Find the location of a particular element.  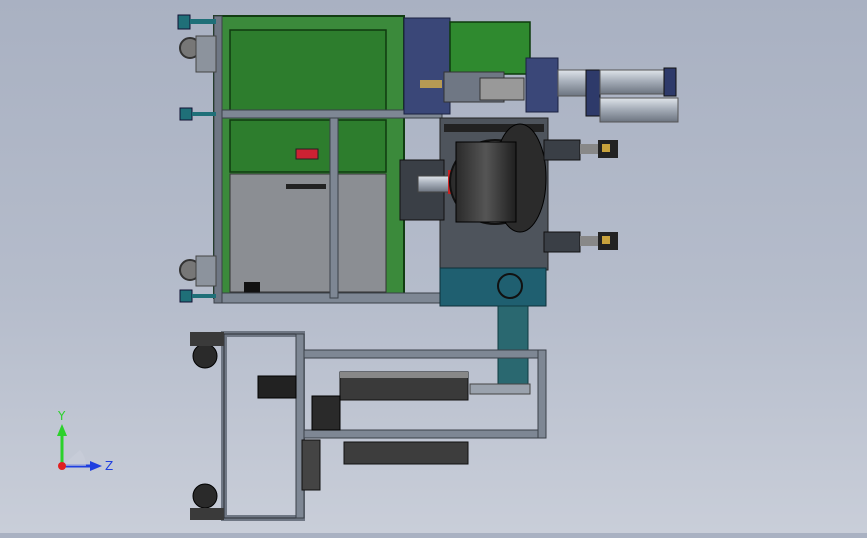

drum-assembly is located at coordinates (474, 253).